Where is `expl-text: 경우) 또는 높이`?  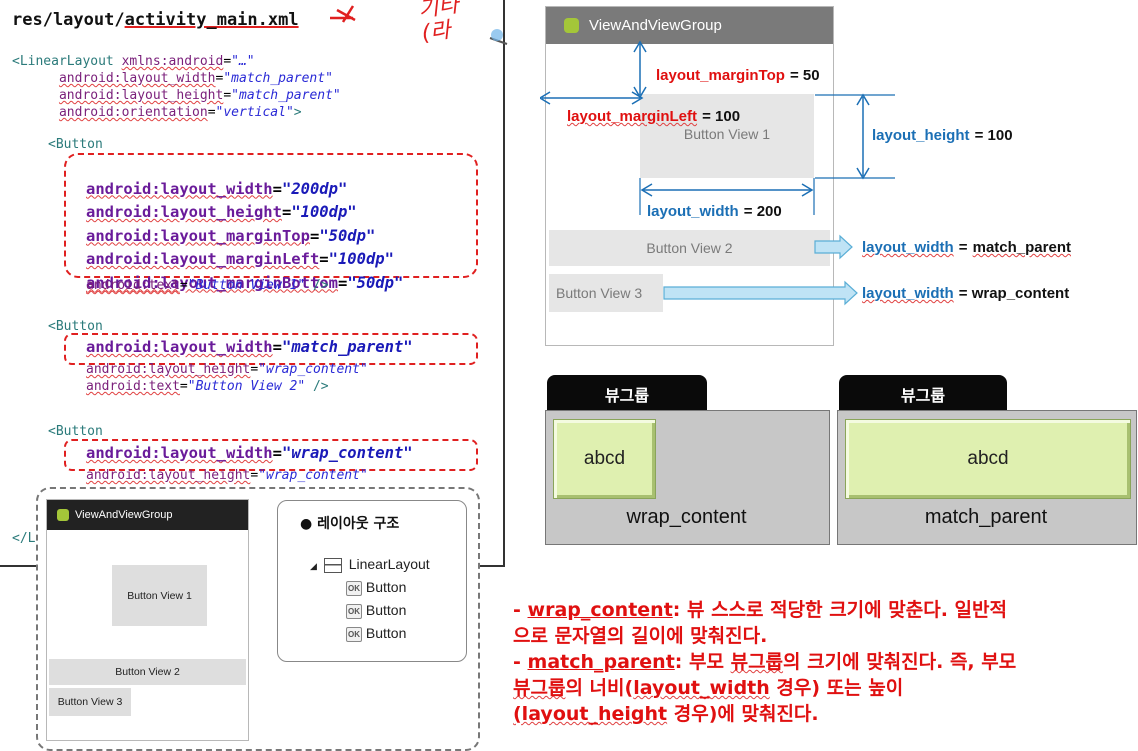 expl-text: 경우) 또는 높이 is located at coordinates (836, 688).